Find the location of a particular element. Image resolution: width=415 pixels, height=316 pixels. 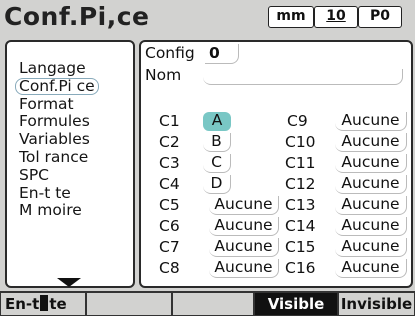

menu-item-label: Variables is located at coordinates (54, 139).